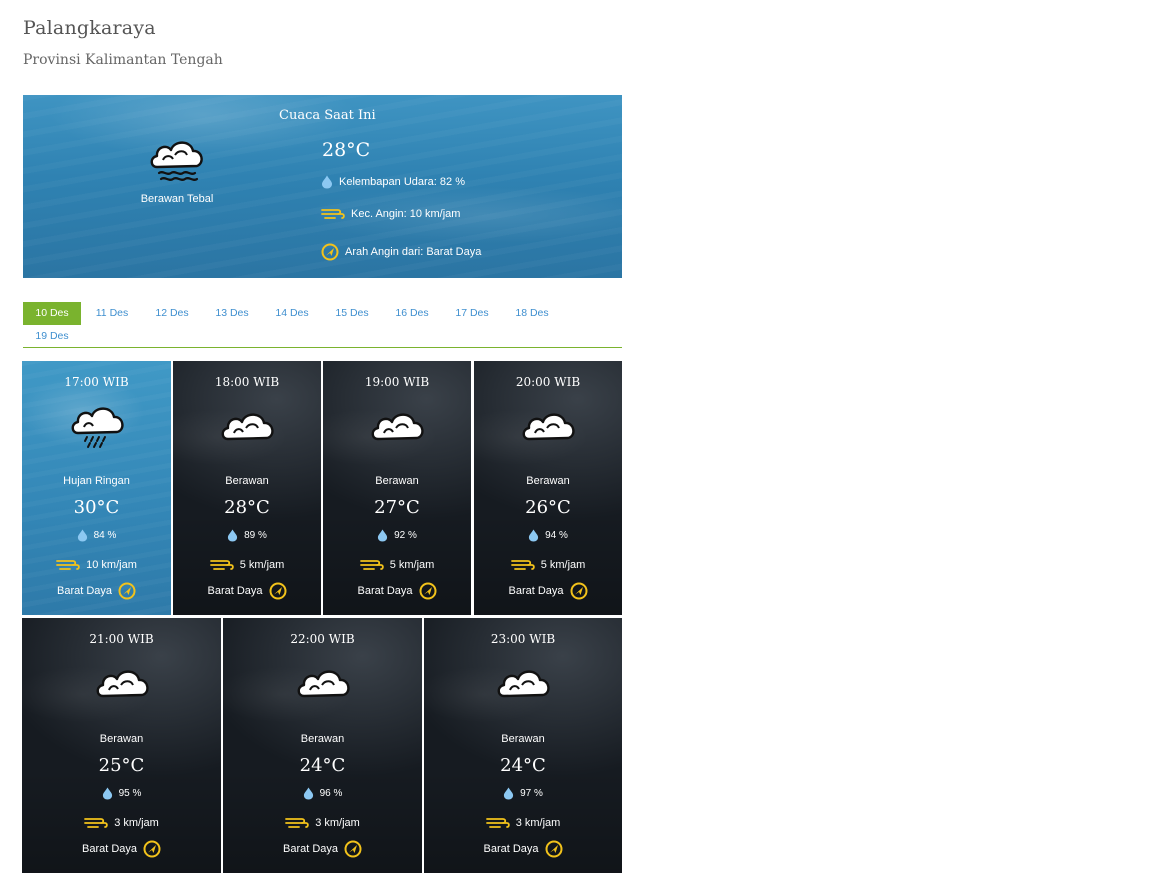 The image size is (1152, 873). Describe the element at coordinates (531, 793) in the screenshot. I see `forecast-humidity-value: 97 %` at that location.